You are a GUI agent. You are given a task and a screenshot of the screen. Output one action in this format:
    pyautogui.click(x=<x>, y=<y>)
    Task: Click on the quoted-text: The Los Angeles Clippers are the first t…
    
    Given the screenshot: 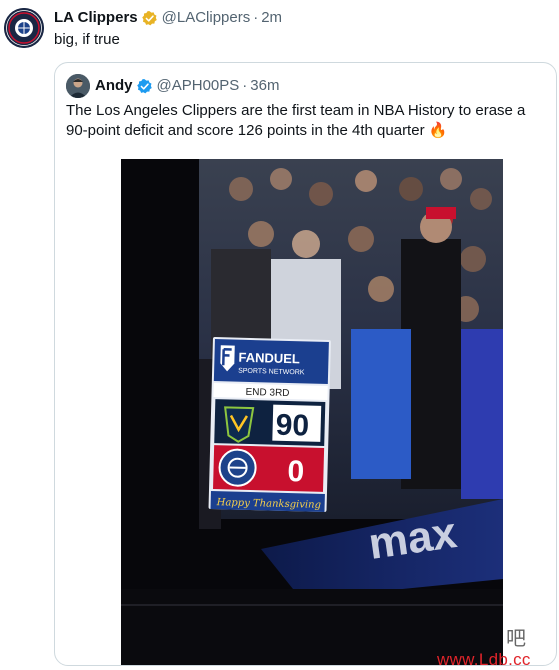 What is the action you would take?
    pyautogui.click(x=296, y=120)
    